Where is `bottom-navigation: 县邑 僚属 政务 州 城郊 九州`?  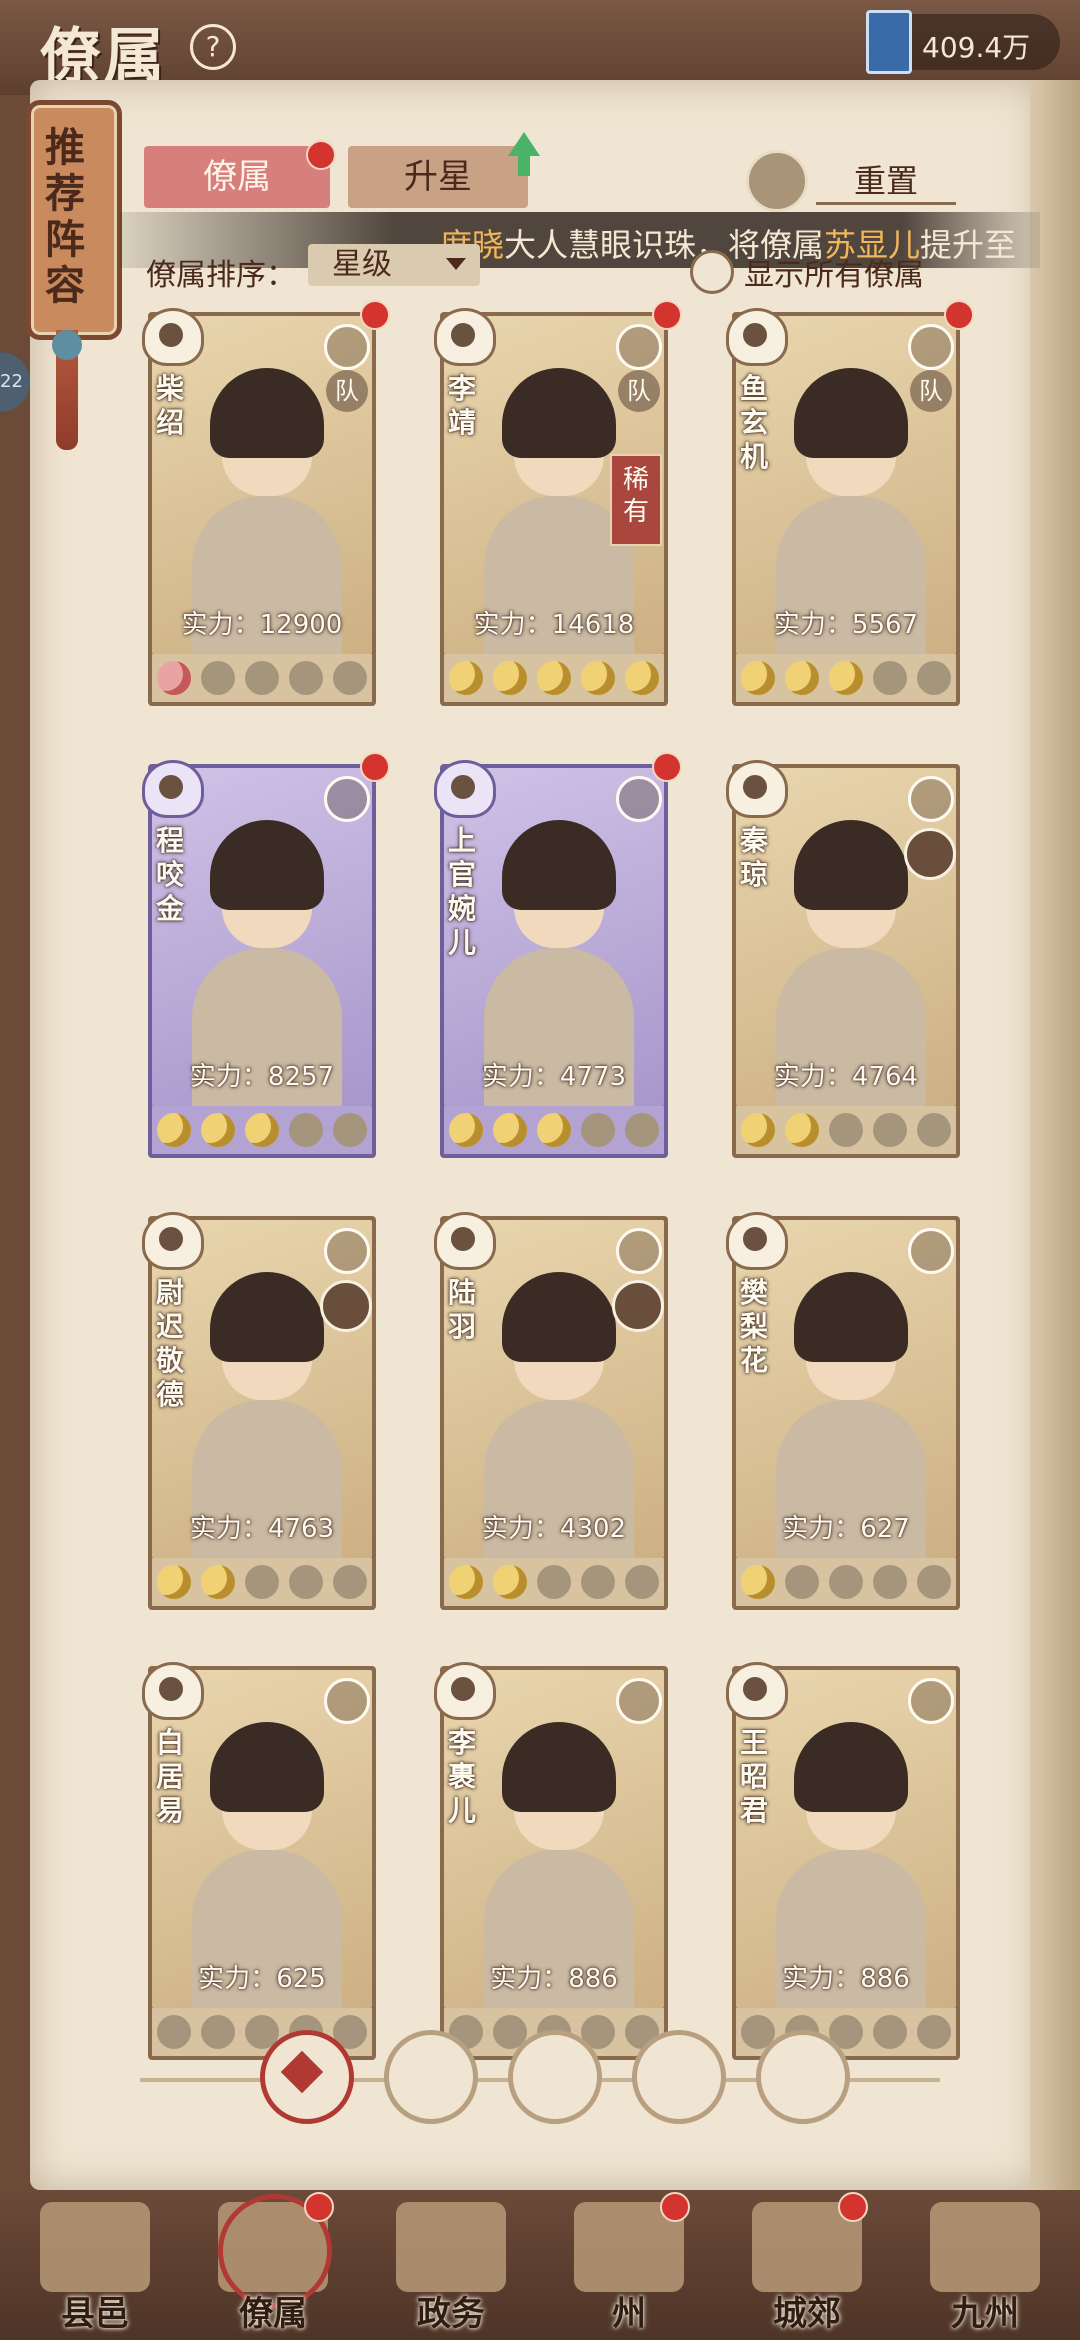
bottom-navigation: 县邑 僚属 政务 州 城郊 九州 is located at coordinates (540, 2265).